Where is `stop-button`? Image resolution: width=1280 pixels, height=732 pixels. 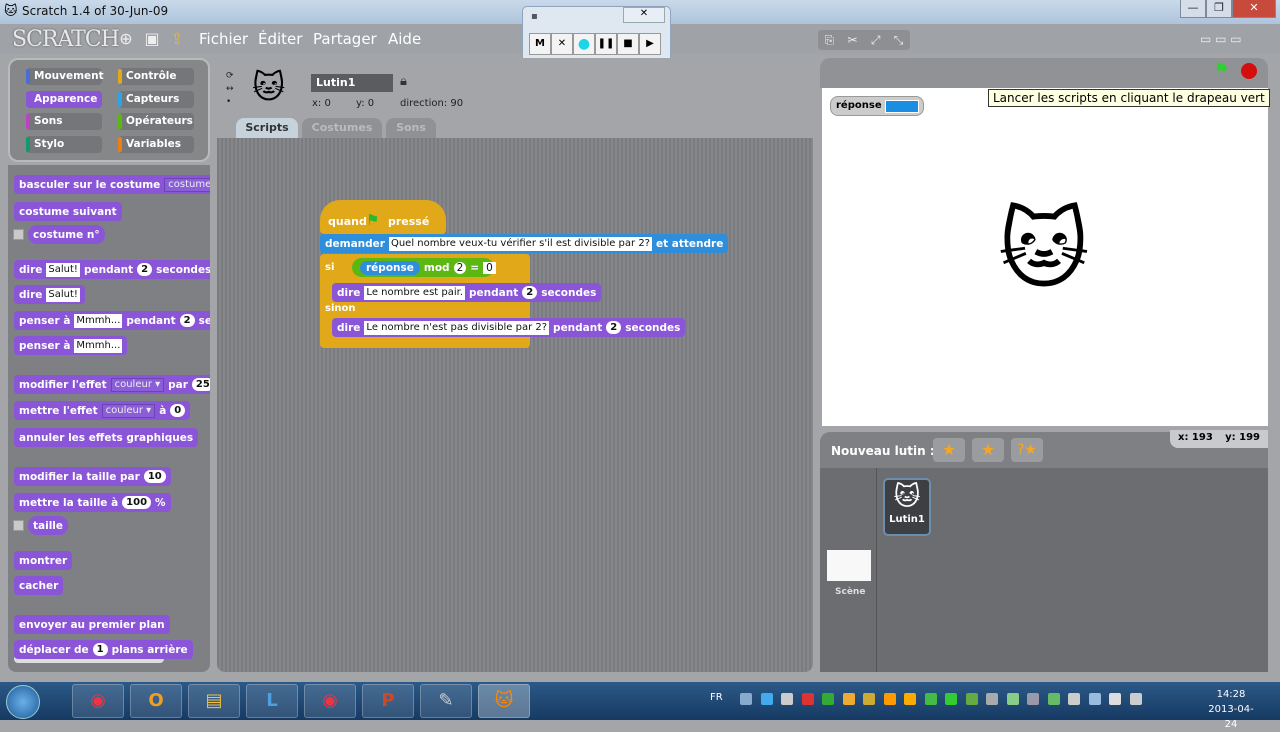
stop-button is located at coordinates (1249, 71).